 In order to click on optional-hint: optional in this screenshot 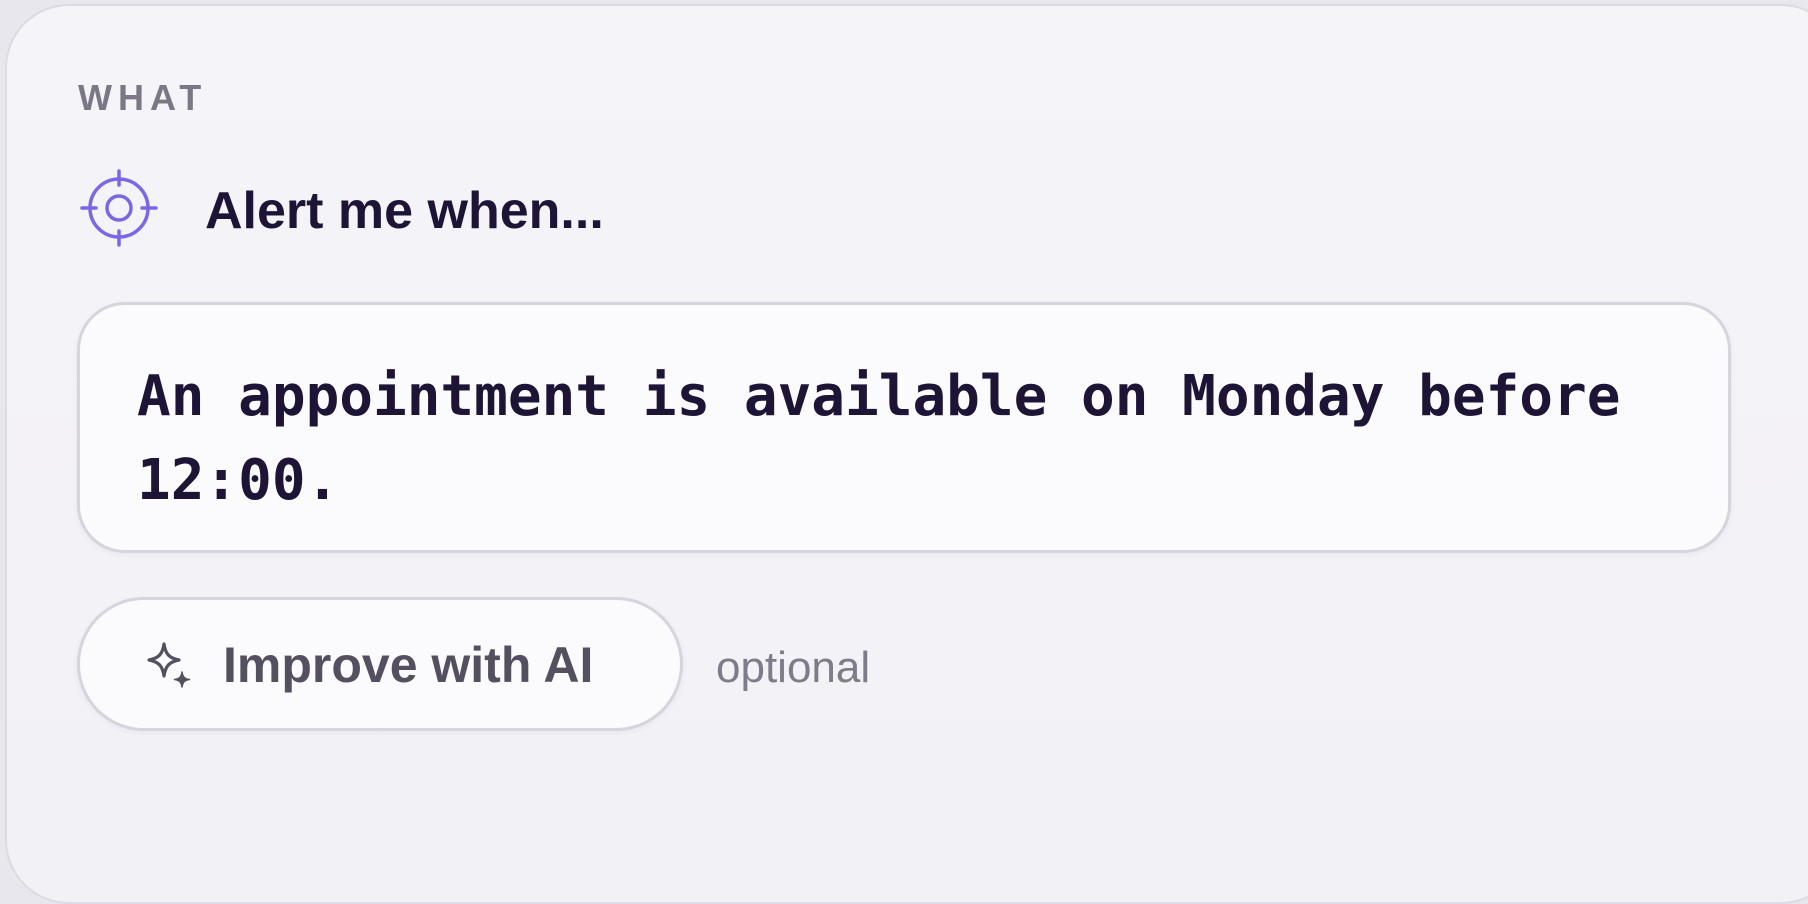, I will do `click(793, 667)`.